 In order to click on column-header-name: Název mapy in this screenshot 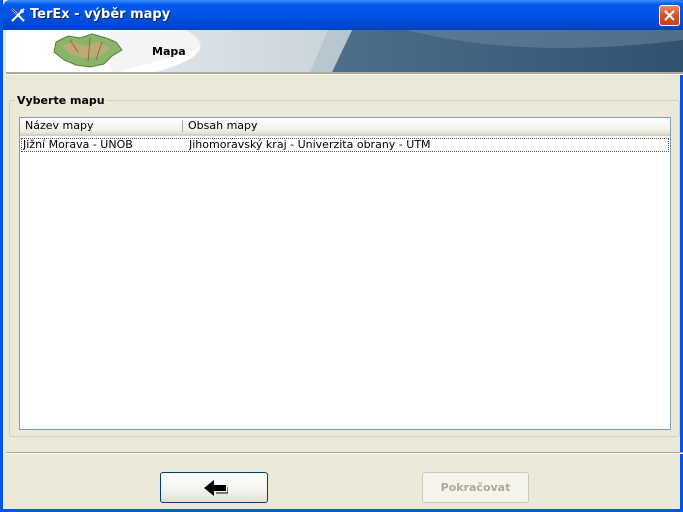, I will do `click(101, 126)`.